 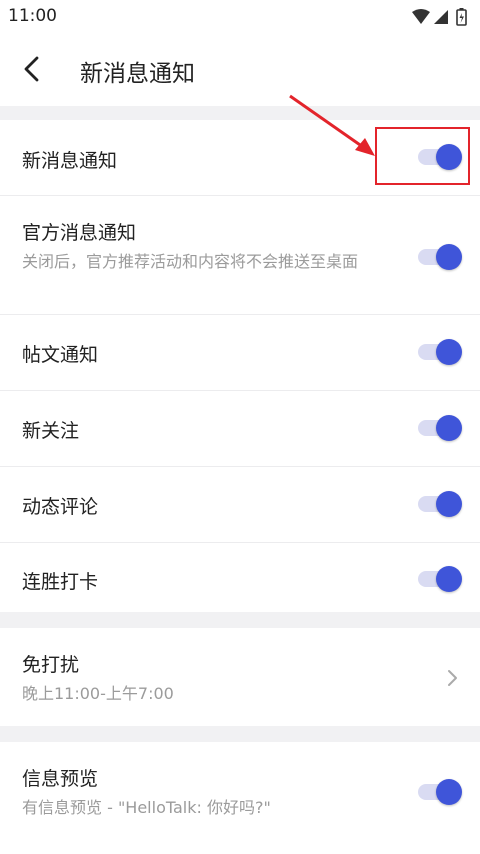 What do you see at coordinates (60, 507) in the screenshot?
I see `setting-label: 动态评论` at bounding box center [60, 507].